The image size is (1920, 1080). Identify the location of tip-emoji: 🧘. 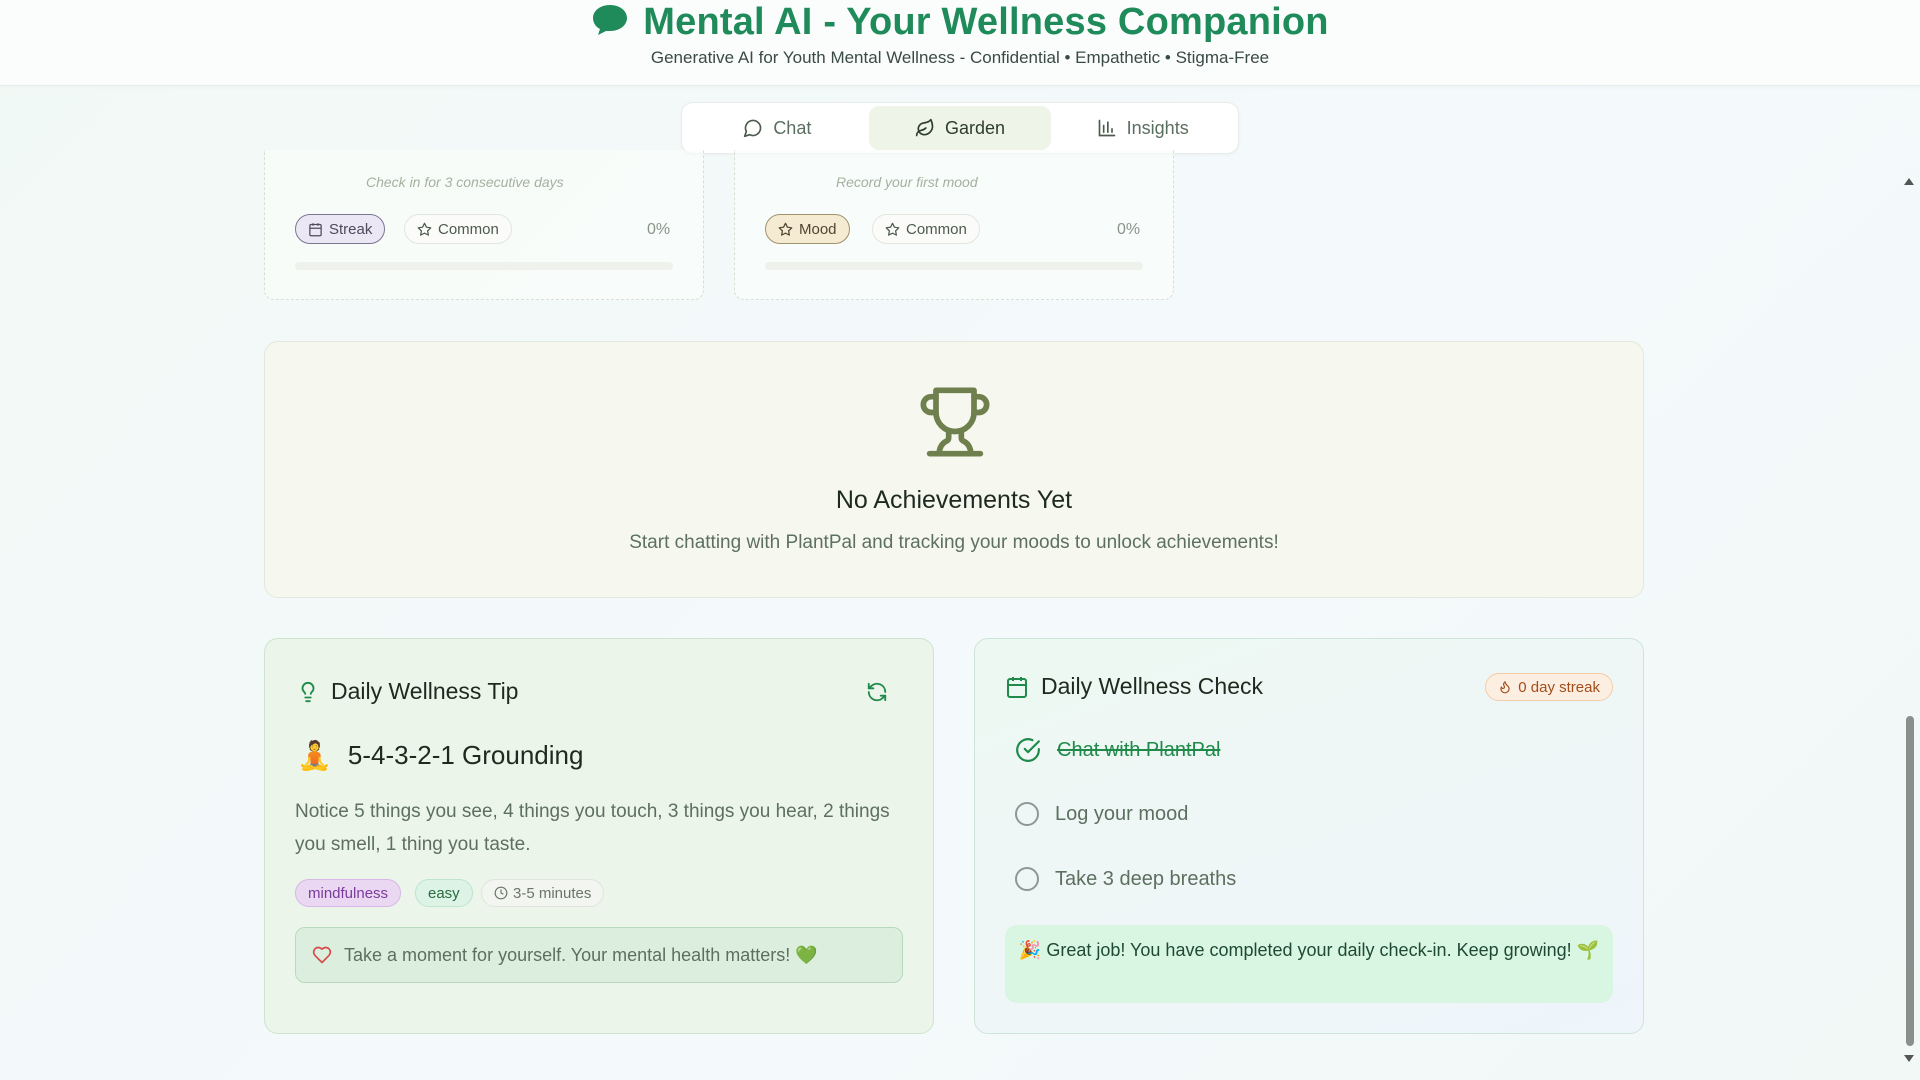
(314, 755).